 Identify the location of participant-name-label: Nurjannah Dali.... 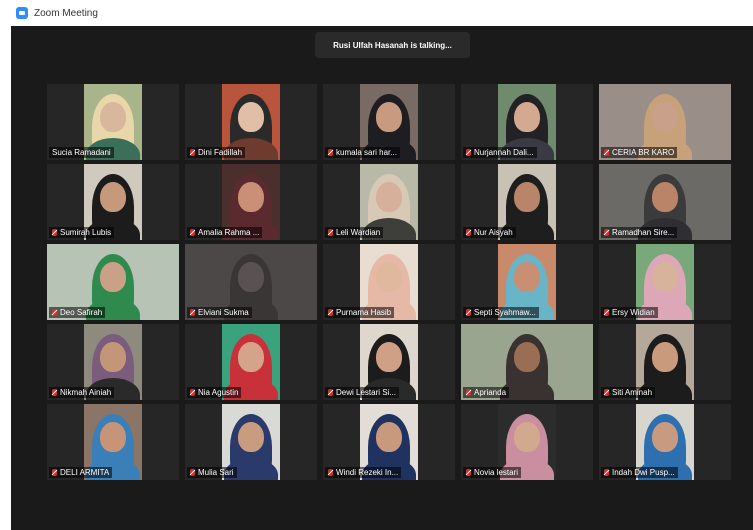
(500, 152).